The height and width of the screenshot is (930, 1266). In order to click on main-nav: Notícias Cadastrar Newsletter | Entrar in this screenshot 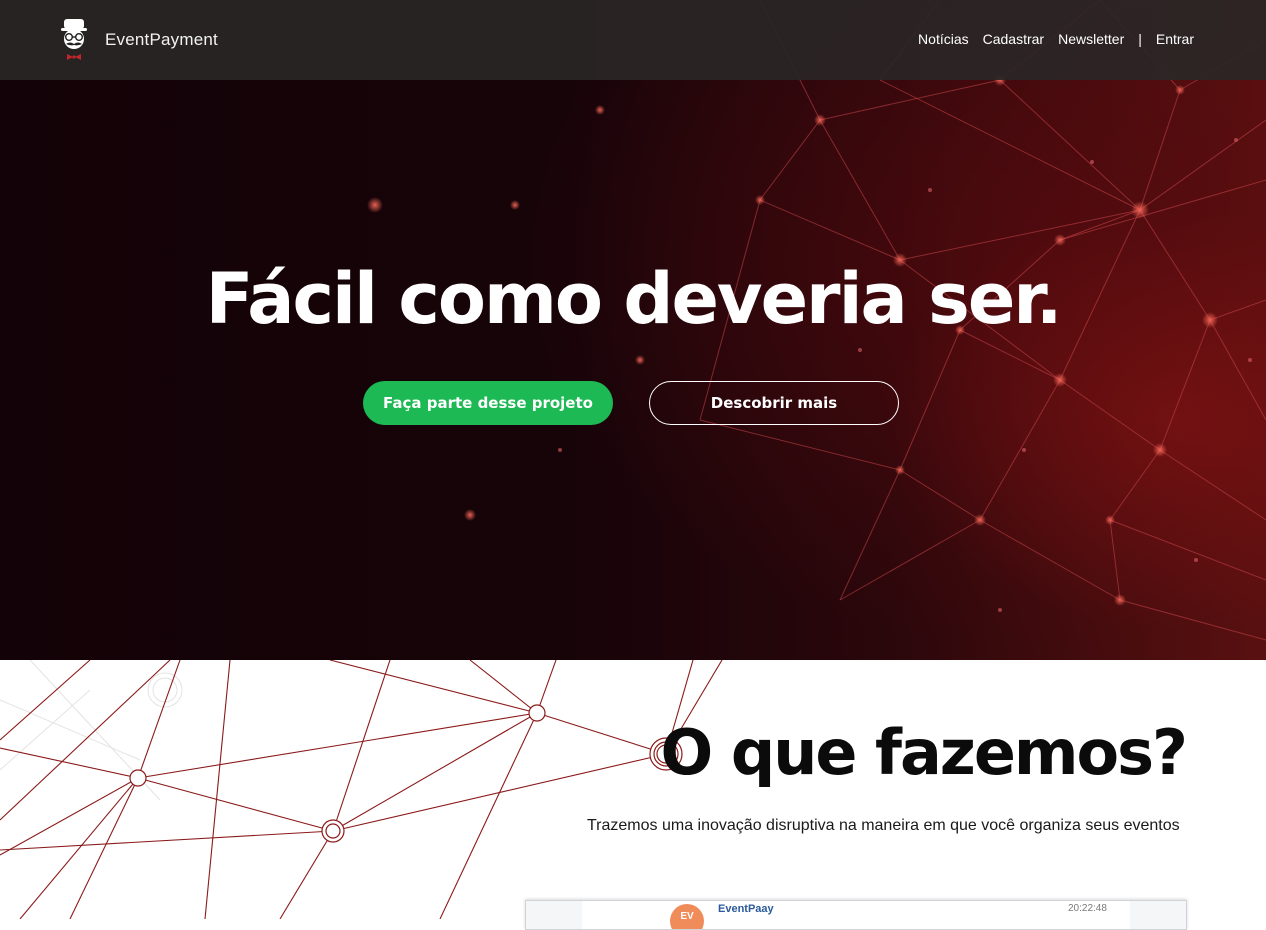, I will do `click(1049, 39)`.